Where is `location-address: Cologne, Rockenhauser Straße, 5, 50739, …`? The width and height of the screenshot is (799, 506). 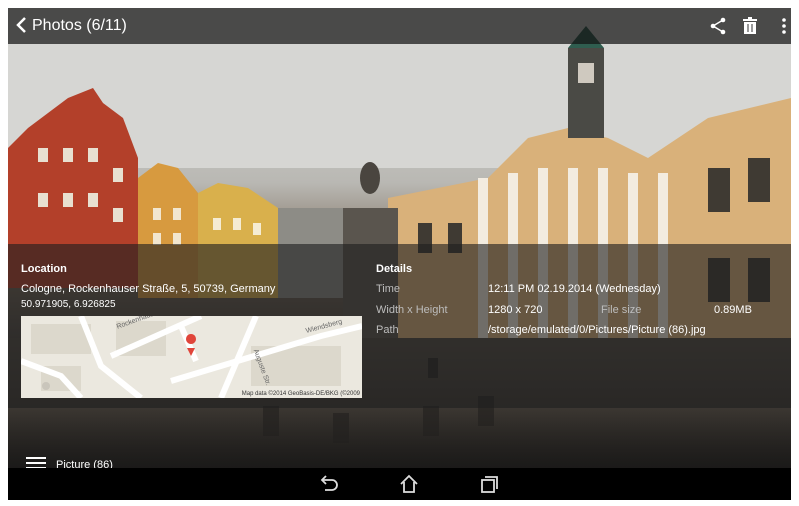
location-address: Cologne, Rockenhauser Straße, 5, 50739, … is located at coordinates (148, 289).